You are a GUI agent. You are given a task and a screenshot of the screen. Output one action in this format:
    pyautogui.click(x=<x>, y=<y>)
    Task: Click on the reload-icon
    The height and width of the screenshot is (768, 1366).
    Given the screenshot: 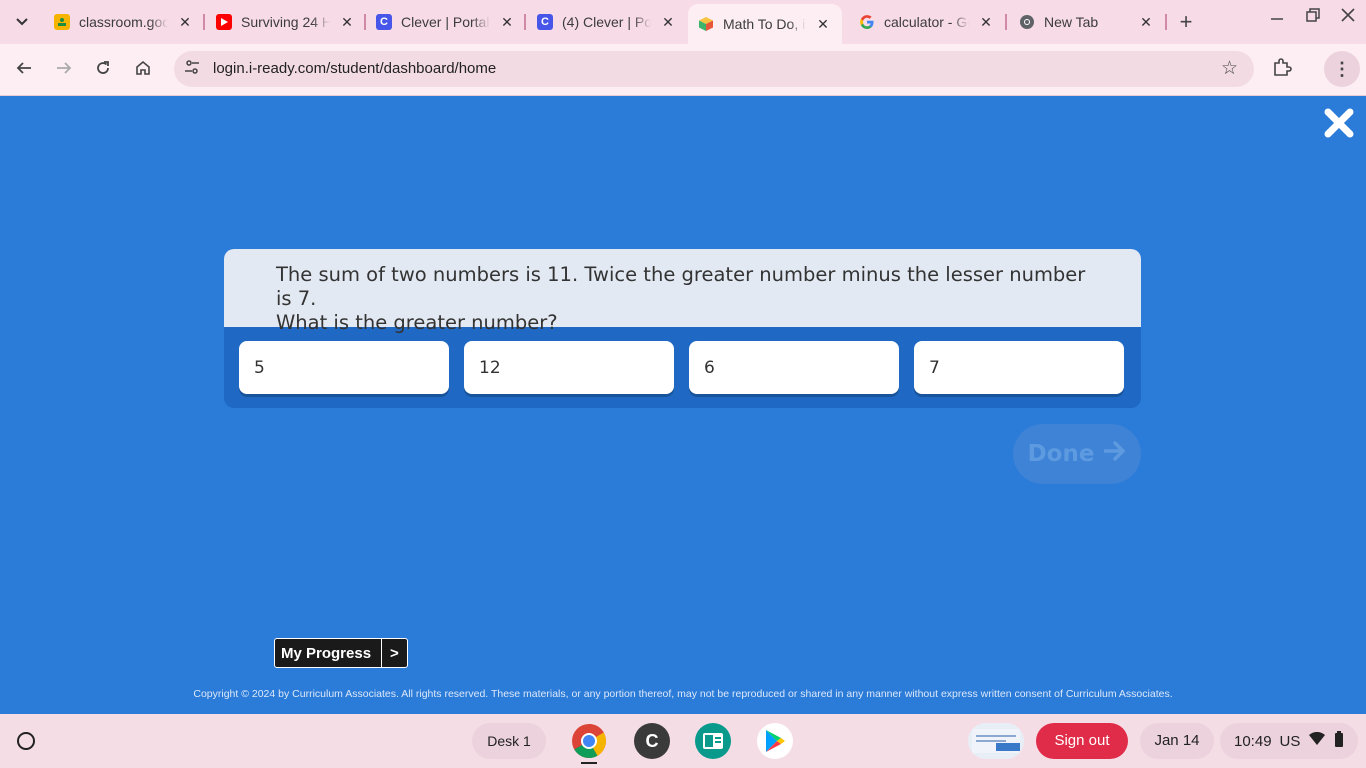 What is the action you would take?
    pyautogui.click(x=103, y=70)
    